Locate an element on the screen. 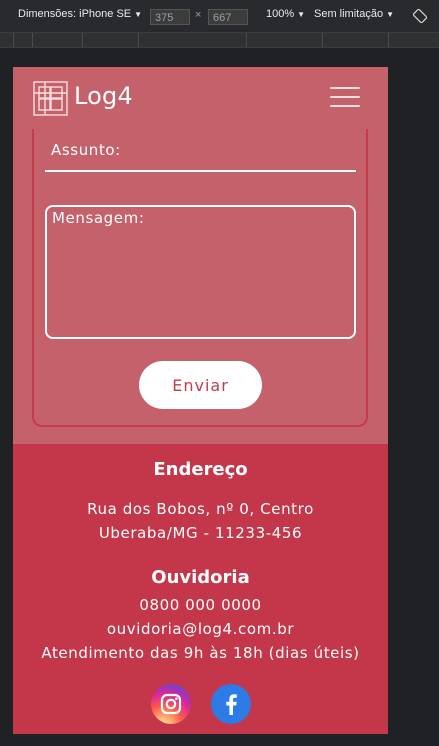 This screenshot has width=439, height=746. viewport-height-input: 667 is located at coordinates (228, 17).